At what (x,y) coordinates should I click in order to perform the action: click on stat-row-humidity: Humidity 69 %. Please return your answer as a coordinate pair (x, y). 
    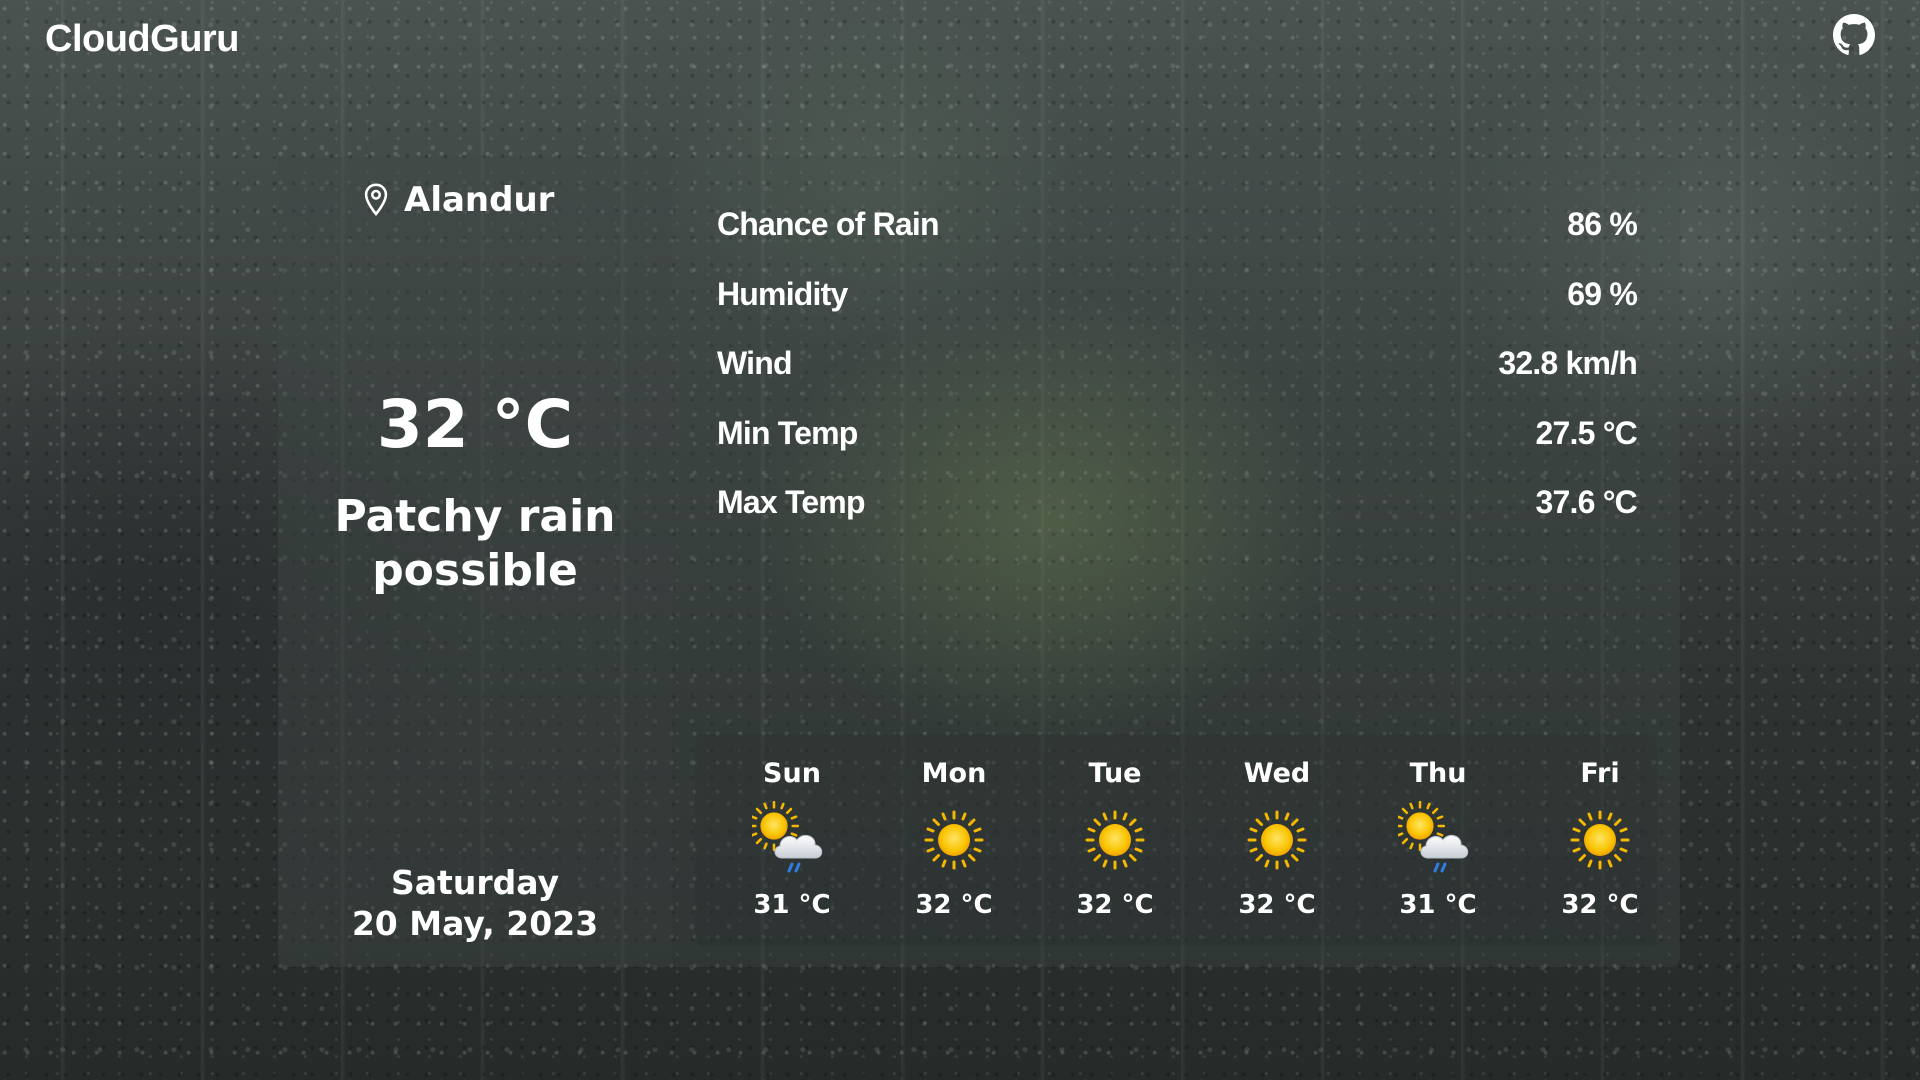
    Looking at the image, I should click on (1177, 295).